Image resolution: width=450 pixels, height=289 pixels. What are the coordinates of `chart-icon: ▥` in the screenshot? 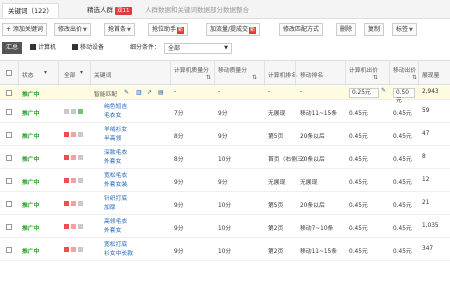 It's located at (139, 92).